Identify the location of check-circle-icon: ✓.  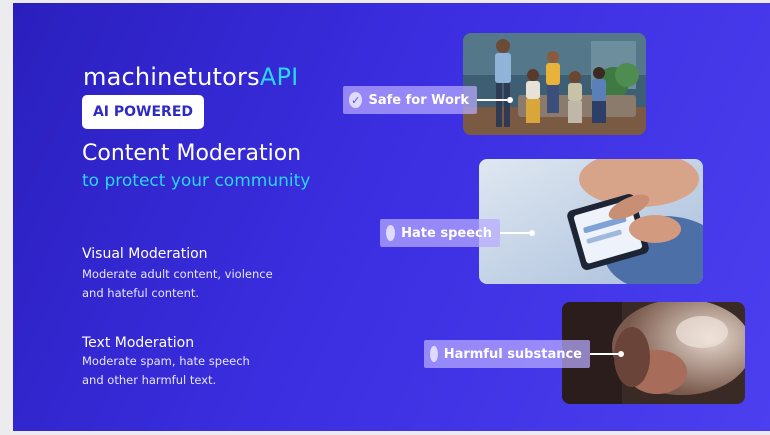
(356, 100).